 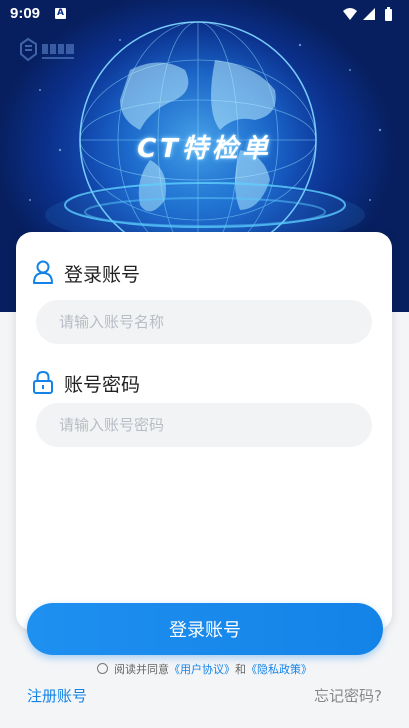 I want to click on agreement-conjunction: 和, so click(x=240, y=669).